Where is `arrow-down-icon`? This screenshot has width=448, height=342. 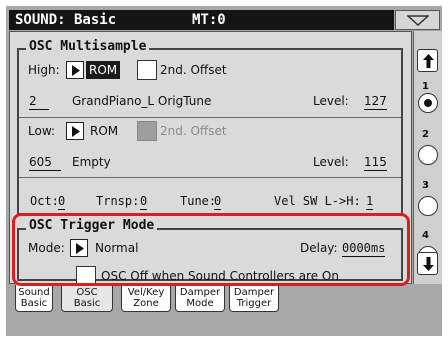 arrow-down-icon is located at coordinates (428, 264).